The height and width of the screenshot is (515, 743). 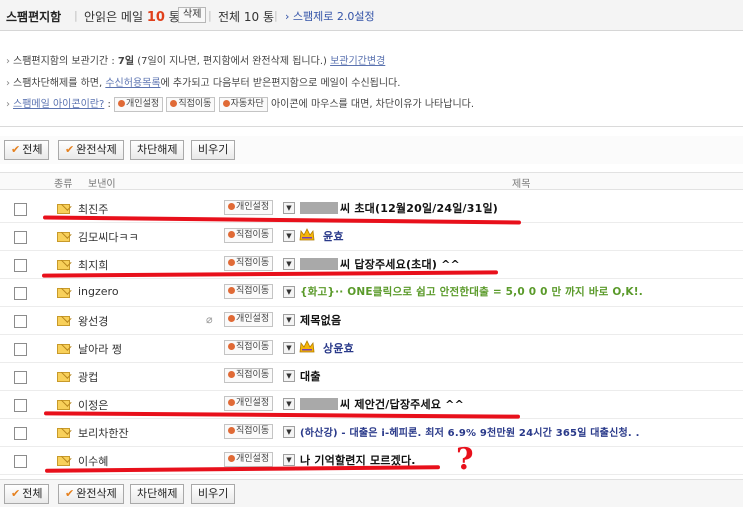 I want to click on type-column-header: 종류, so click(x=63, y=184).